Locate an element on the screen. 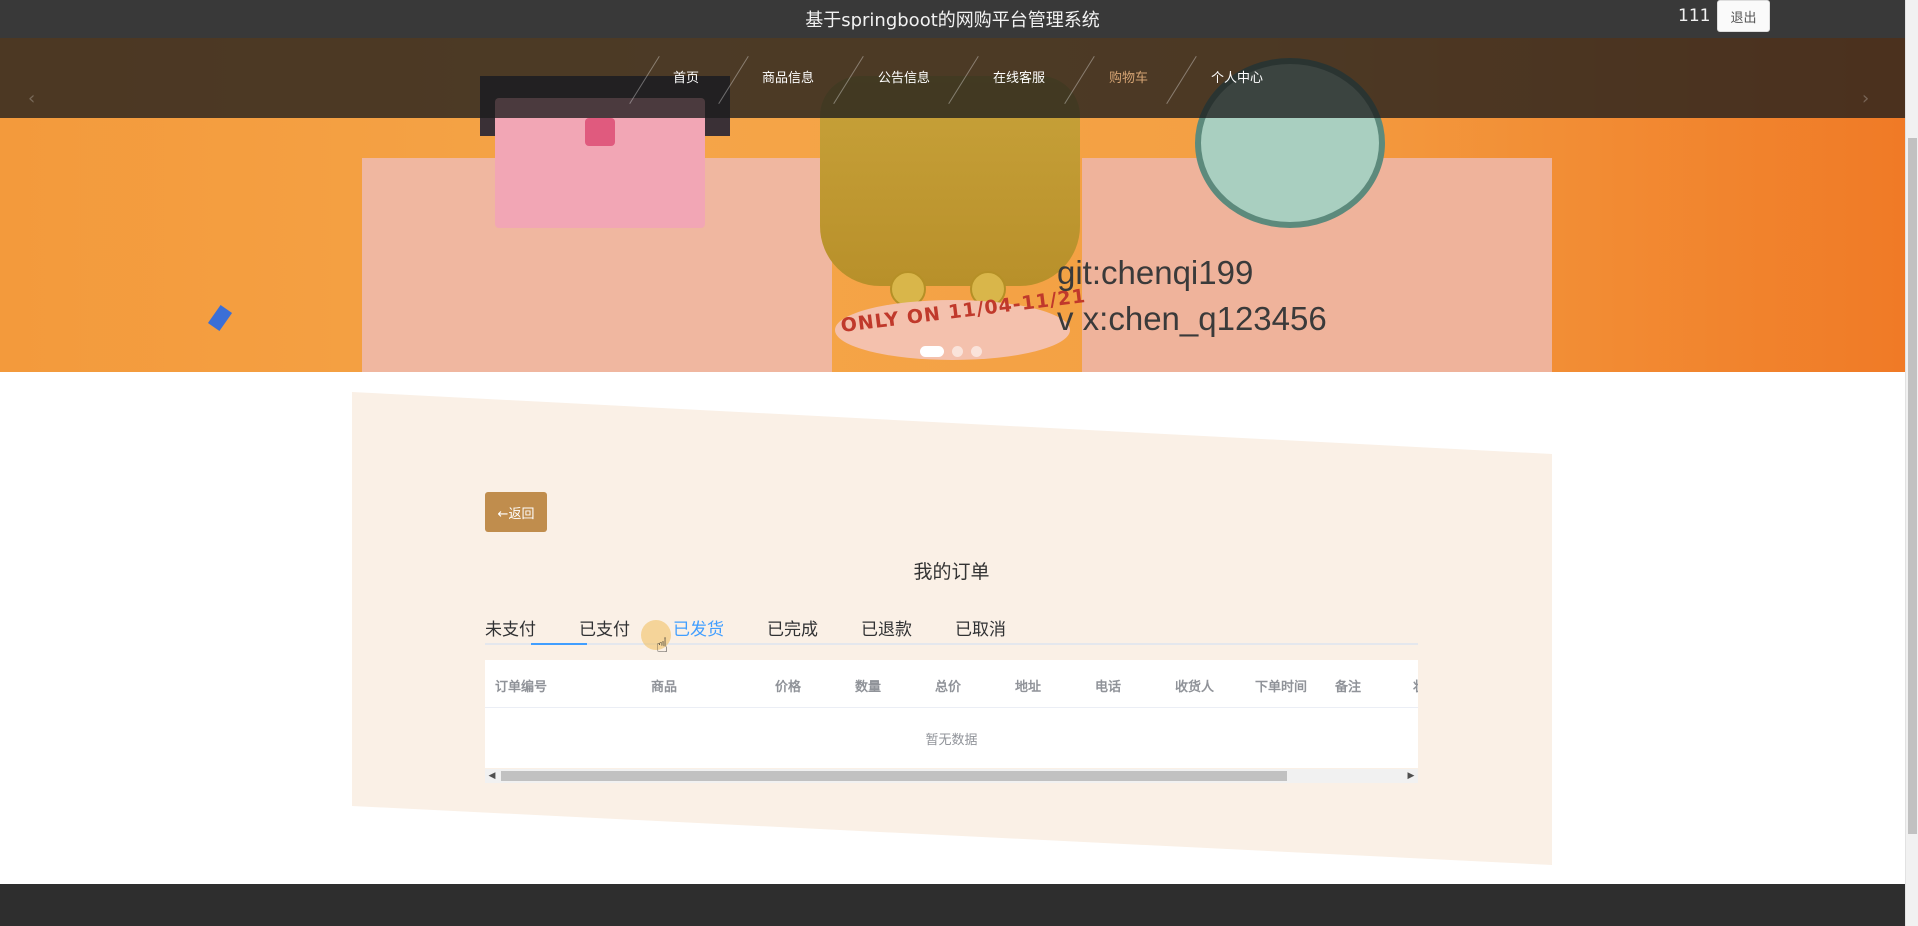 The height and width of the screenshot is (926, 1918). column-header: 地址 is located at coordinates (1028, 687).